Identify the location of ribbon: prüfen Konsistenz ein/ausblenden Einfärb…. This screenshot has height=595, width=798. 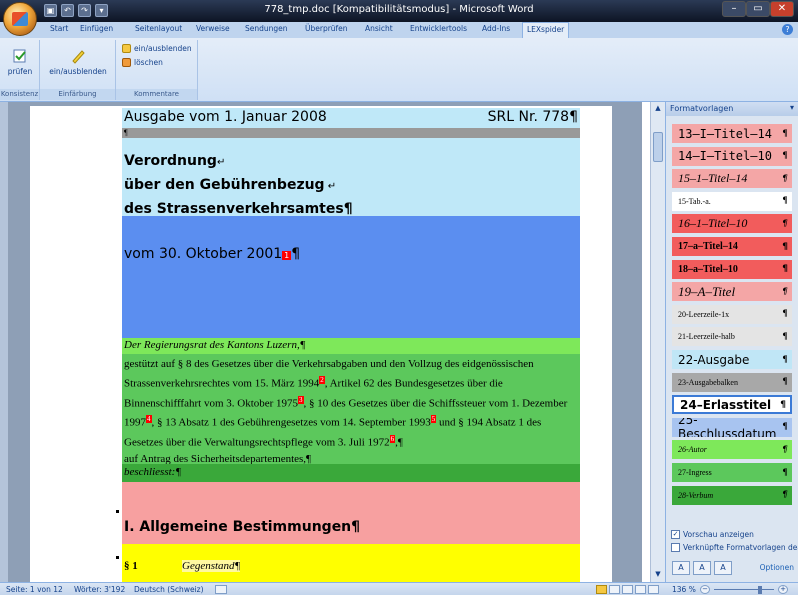
(399, 70).